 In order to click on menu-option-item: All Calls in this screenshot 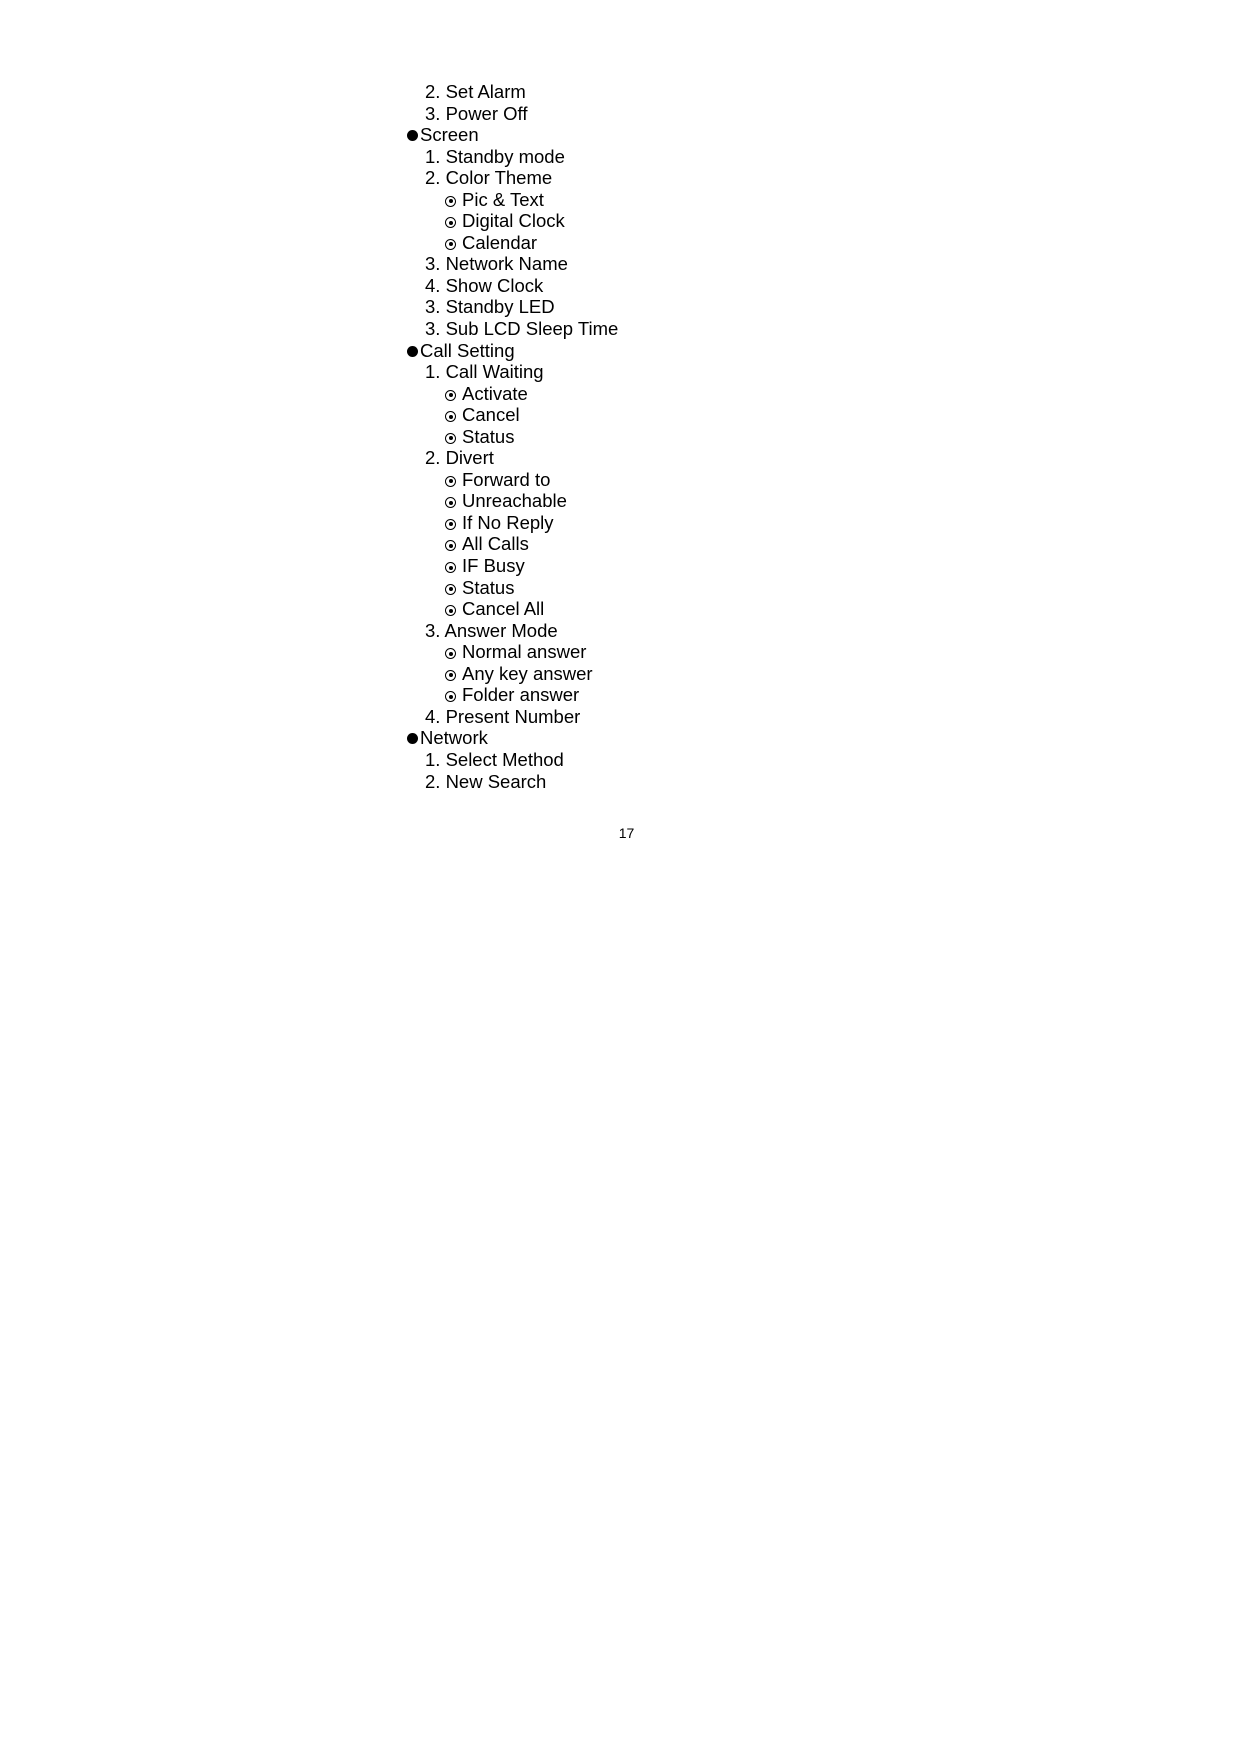, I will do `click(512, 544)`.